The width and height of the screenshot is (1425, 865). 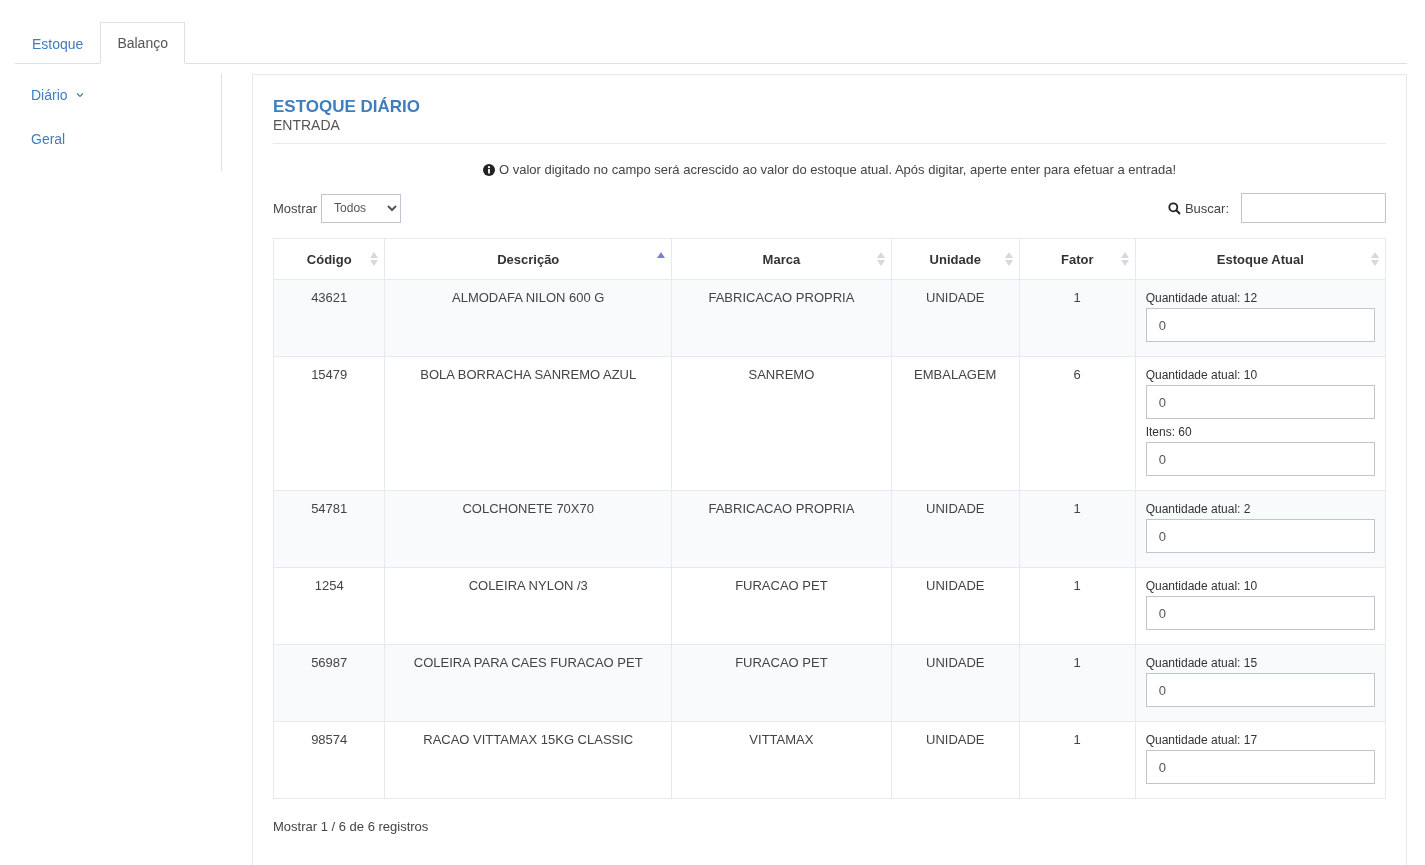 What do you see at coordinates (488, 169) in the screenshot?
I see `info-icon` at bounding box center [488, 169].